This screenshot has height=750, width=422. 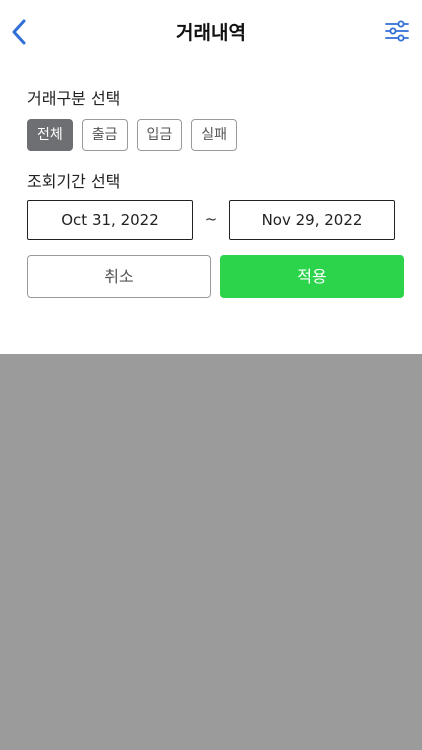 I want to click on header-bar: 거래내역, so click(x=211, y=34).